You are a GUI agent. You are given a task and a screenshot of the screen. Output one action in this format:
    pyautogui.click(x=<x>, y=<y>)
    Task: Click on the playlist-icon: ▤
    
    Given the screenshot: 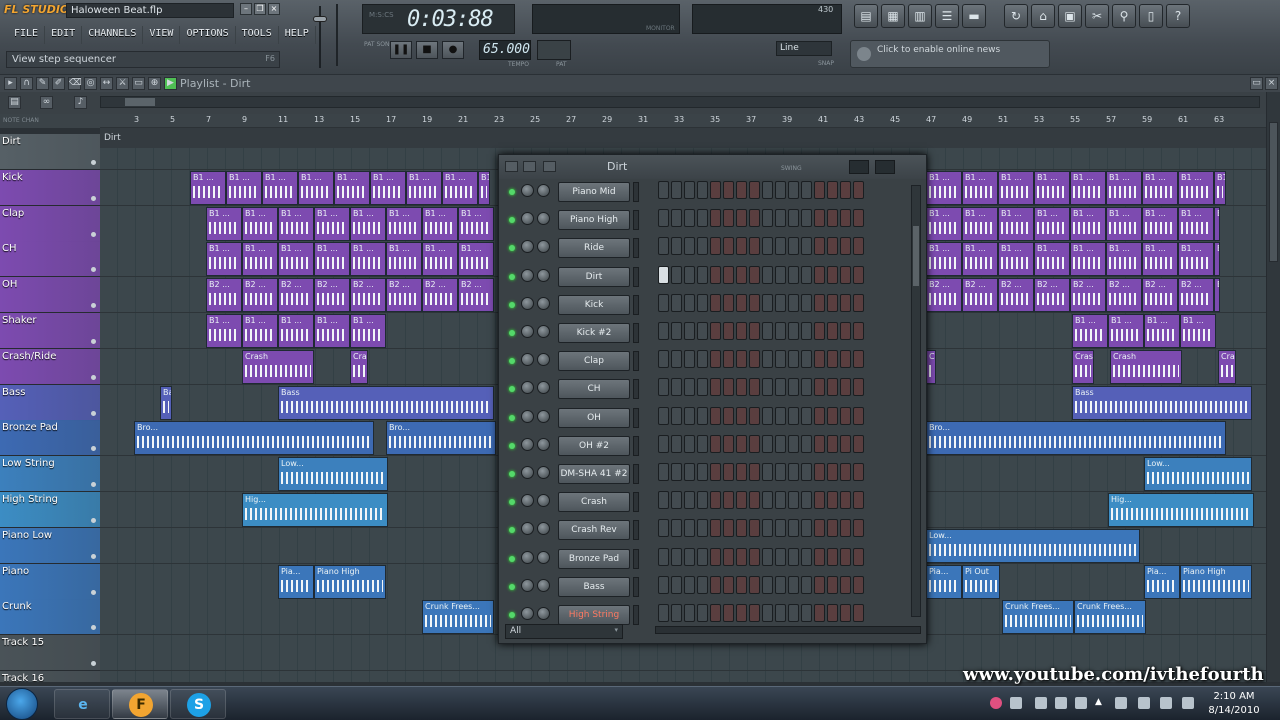 What is the action you would take?
    pyautogui.click(x=866, y=16)
    